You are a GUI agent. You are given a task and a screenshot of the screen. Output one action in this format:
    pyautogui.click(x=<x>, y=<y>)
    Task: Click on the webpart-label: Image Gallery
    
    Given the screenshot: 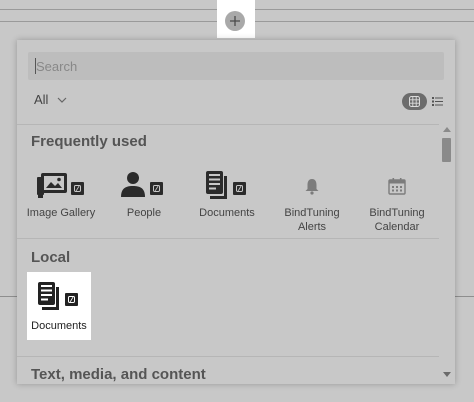 What is the action you would take?
    pyautogui.click(x=61, y=213)
    